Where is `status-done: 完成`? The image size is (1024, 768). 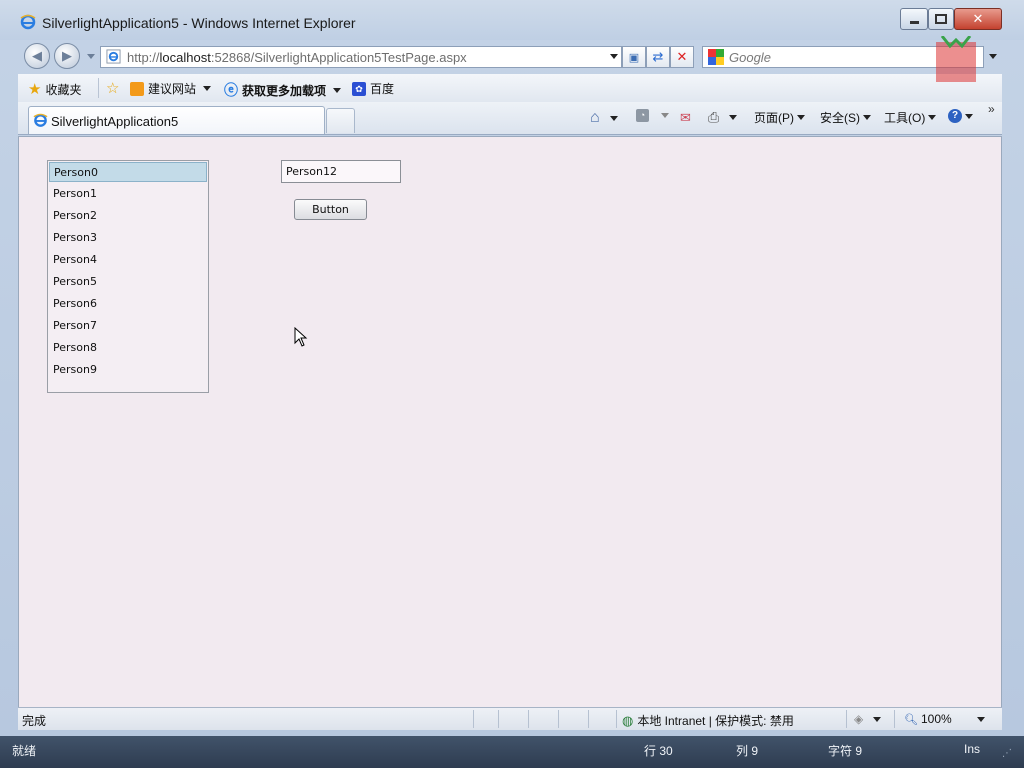 status-done: 完成 is located at coordinates (34, 721).